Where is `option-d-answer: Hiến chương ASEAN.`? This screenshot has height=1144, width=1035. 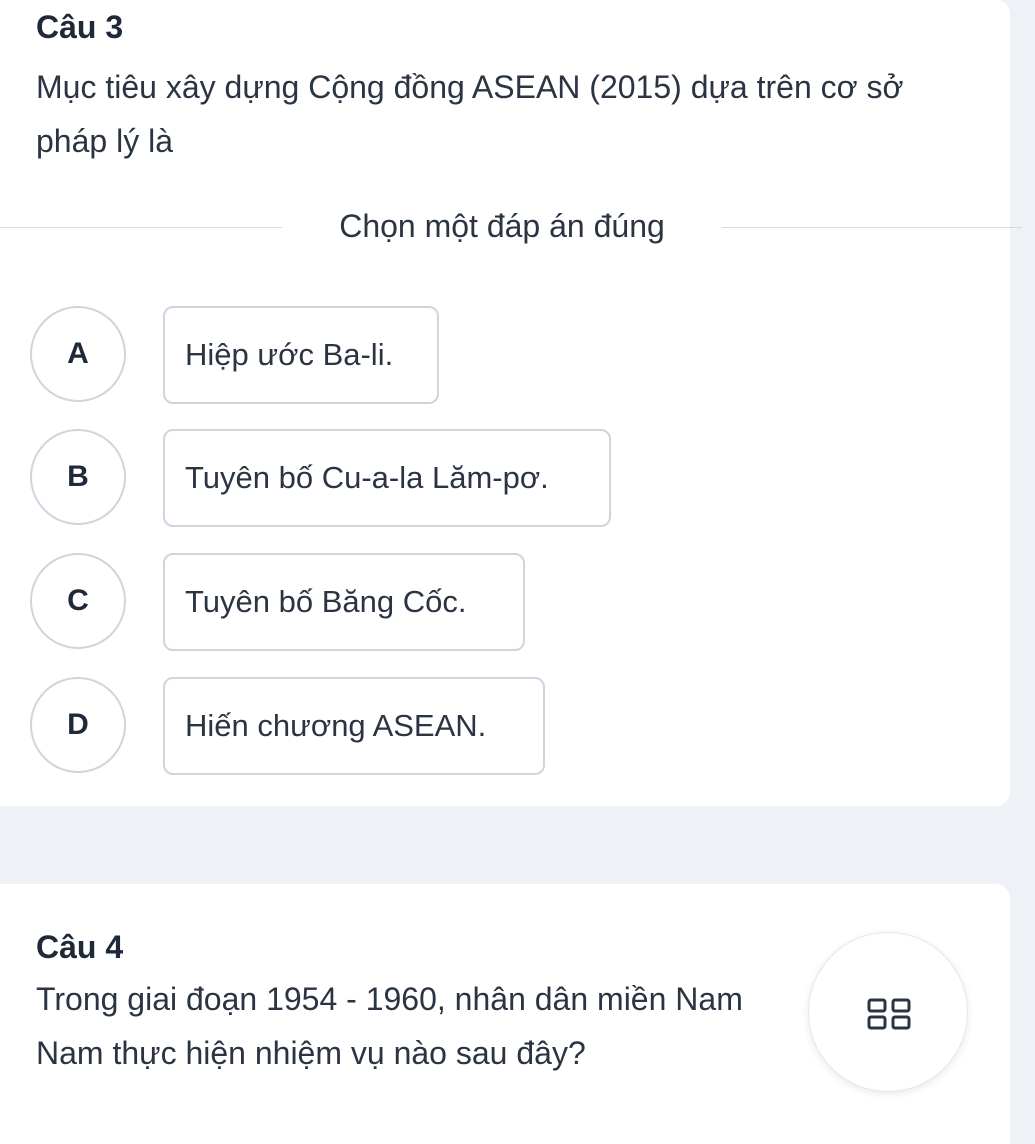
option-d-answer: Hiến chương ASEAN. is located at coordinates (354, 726).